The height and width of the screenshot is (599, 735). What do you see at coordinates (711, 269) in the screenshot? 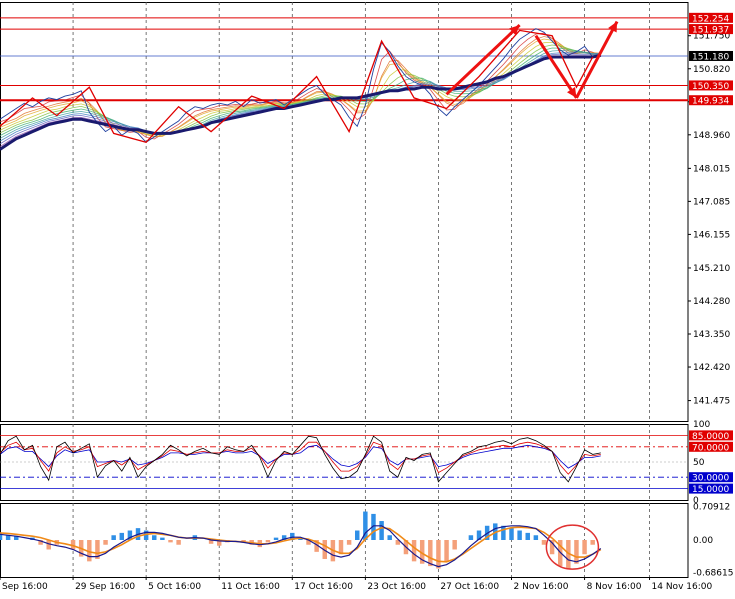
I see `price-y-tick-label: 145.210` at bounding box center [711, 269].